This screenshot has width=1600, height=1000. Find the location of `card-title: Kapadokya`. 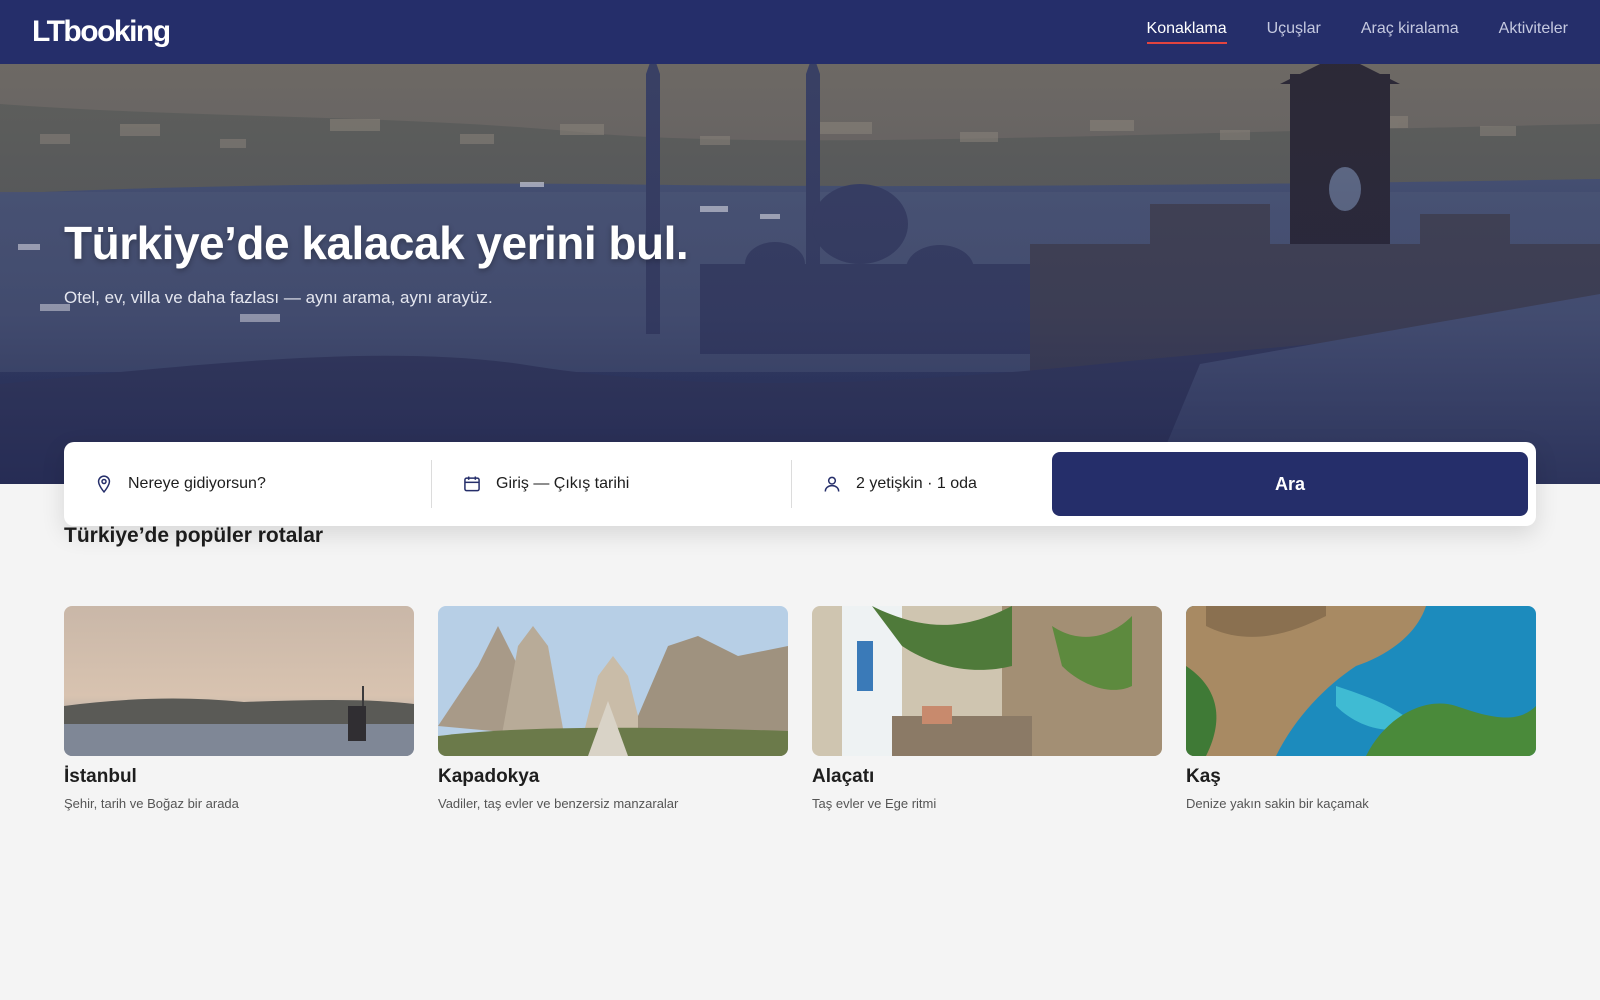

card-title: Kapadokya is located at coordinates (489, 776).